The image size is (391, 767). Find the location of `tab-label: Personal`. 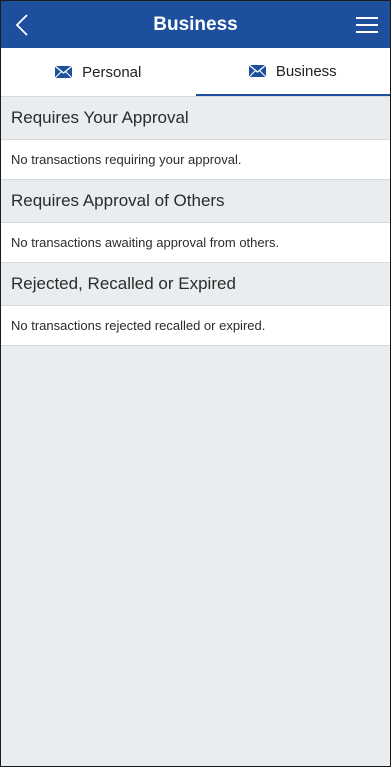

tab-label: Personal is located at coordinates (112, 72).